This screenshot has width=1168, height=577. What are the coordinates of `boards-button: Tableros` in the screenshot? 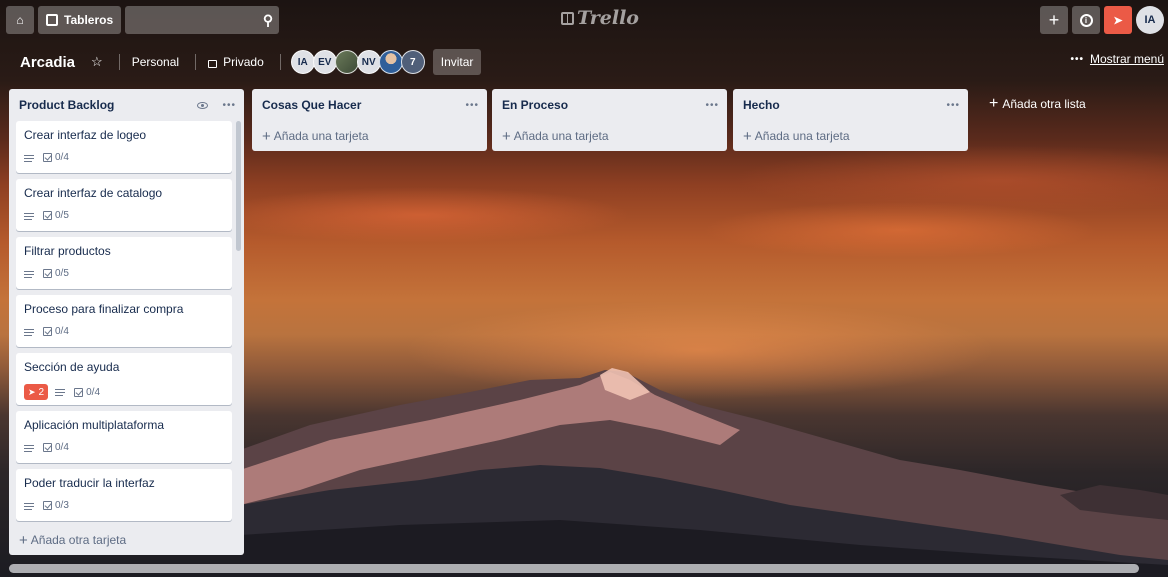 It's located at (80, 20).